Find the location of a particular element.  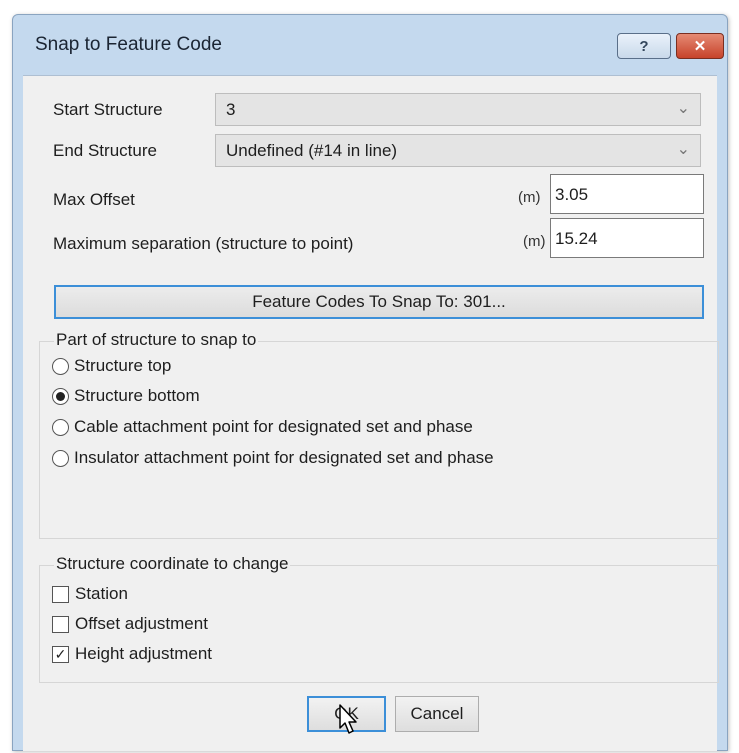

radio-label: Structure top is located at coordinates (123, 365).